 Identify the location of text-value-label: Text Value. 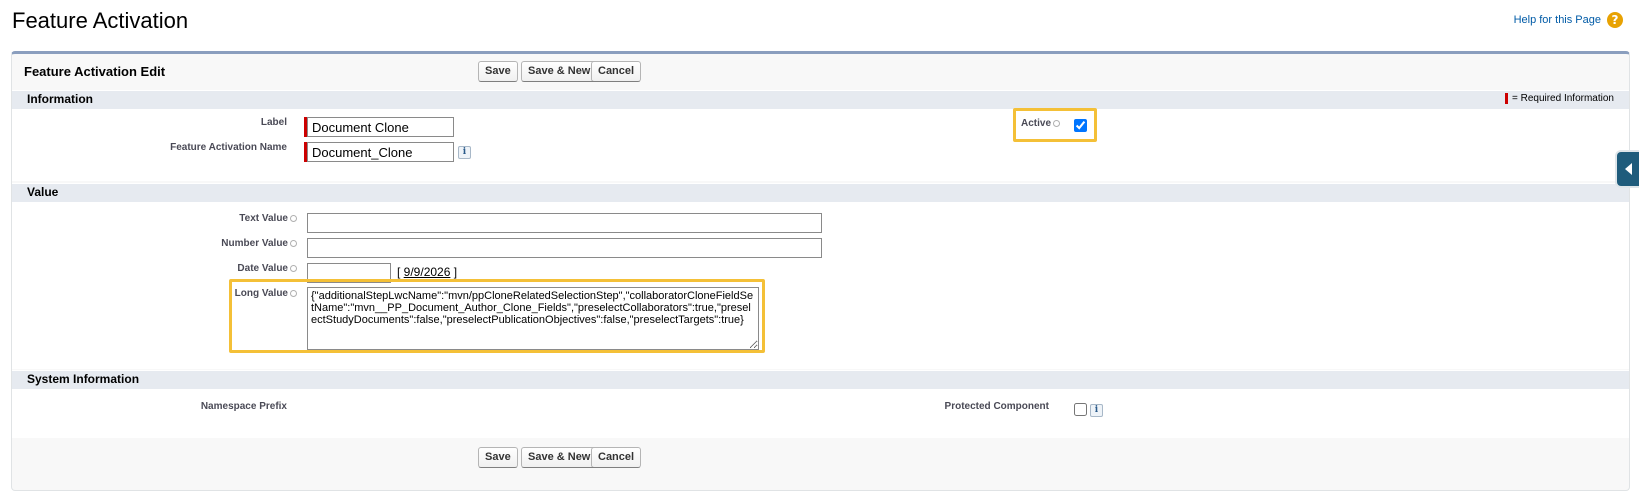
(268, 218).